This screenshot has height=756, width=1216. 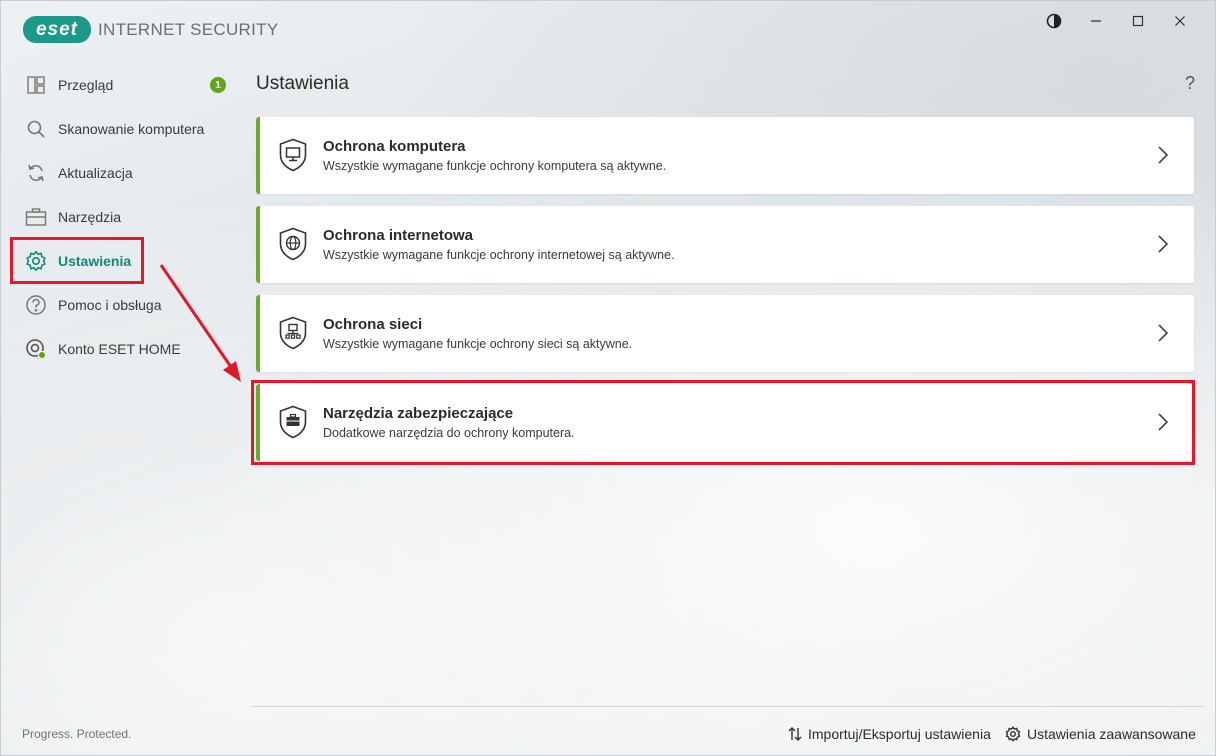 I want to click on annotation-highlight-security-tools, so click(x=723, y=422).